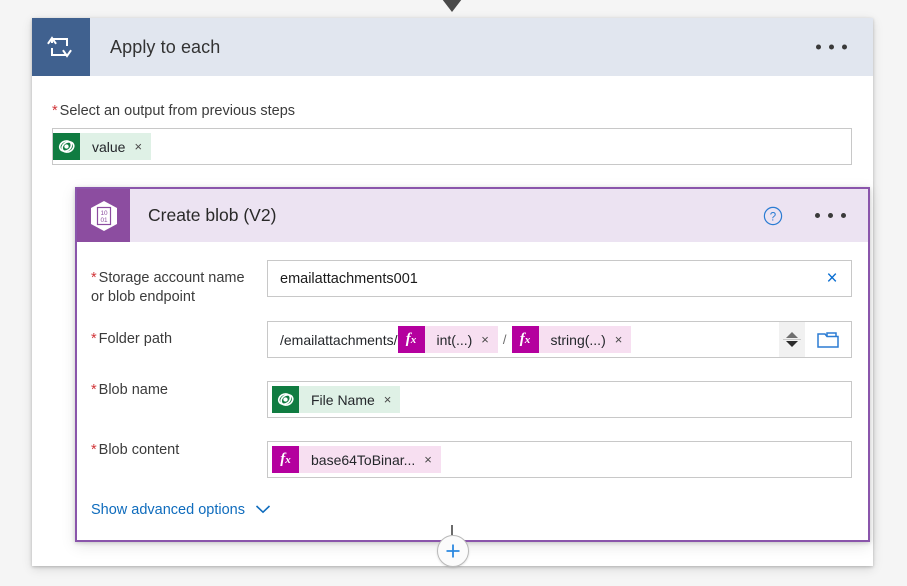 The height and width of the screenshot is (586, 907). Describe the element at coordinates (104, 220) in the screenshot. I see `svg-text: 01` at that location.